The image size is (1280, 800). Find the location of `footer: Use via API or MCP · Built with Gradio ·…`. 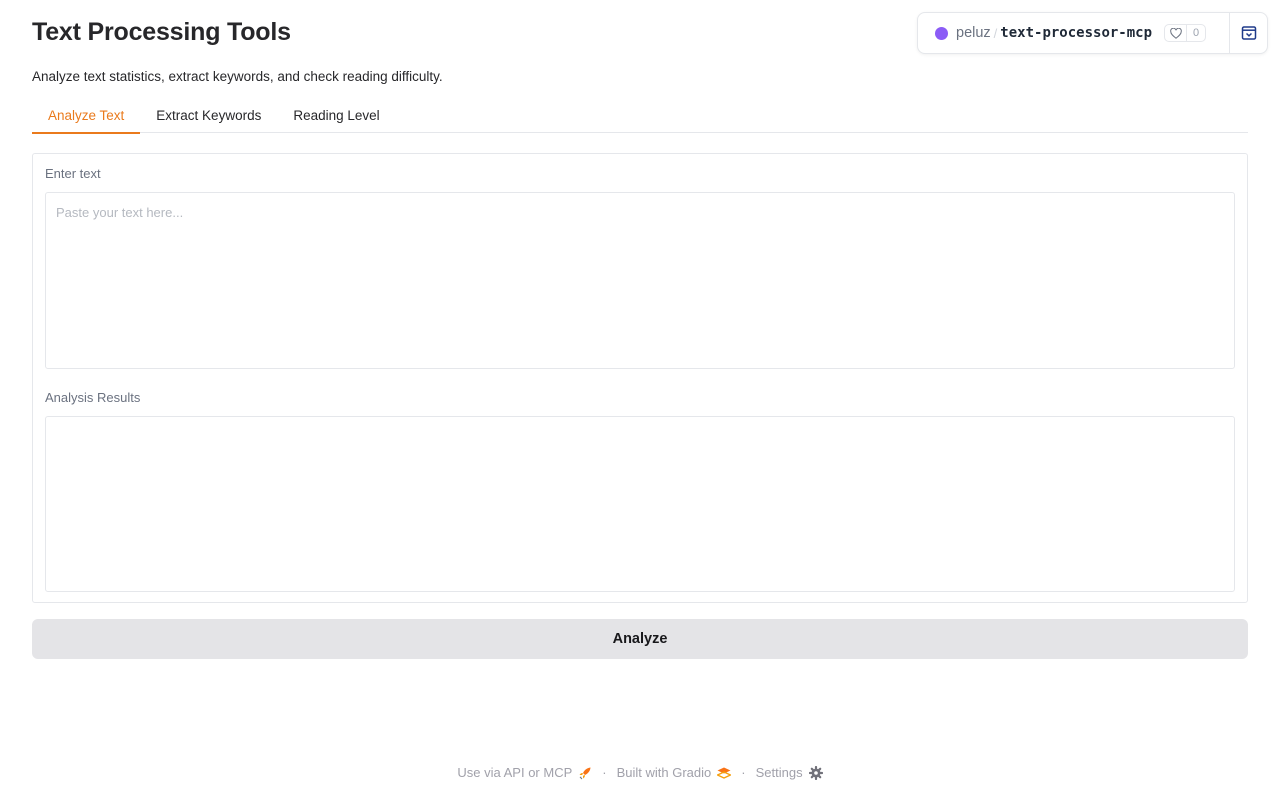

footer: Use via API or MCP · Built with Gradio ·… is located at coordinates (640, 772).